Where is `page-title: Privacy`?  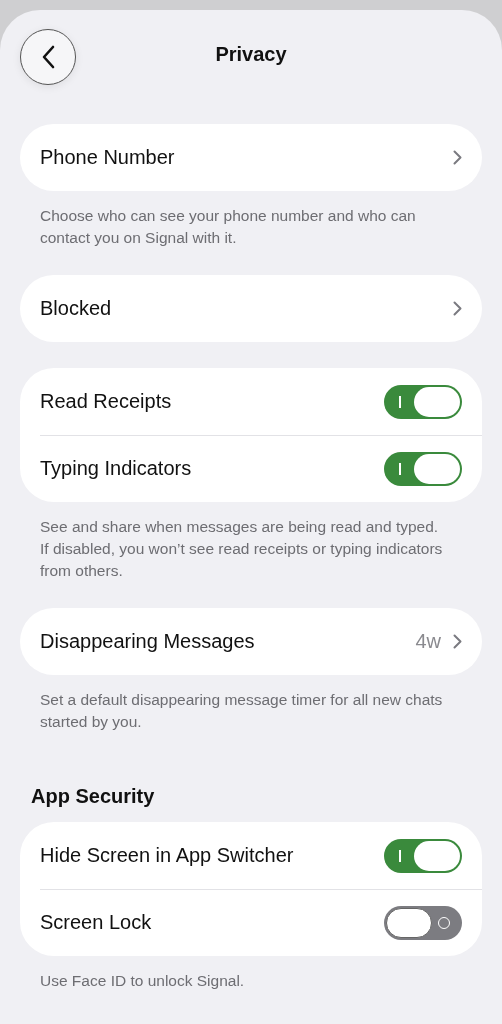
page-title: Privacy is located at coordinates (251, 54).